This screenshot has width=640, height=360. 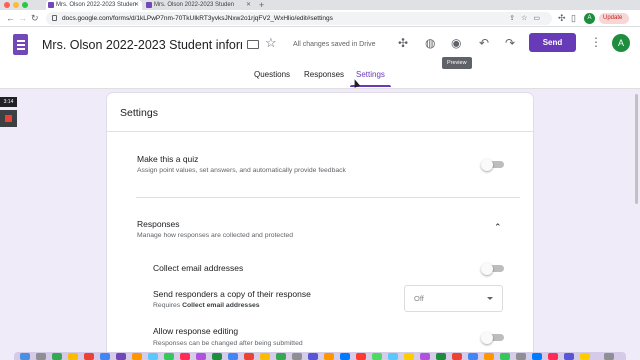 What do you see at coordinates (261, 5) in the screenshot?
I see `new-tab-button: +` at bounding box center [261, 5].